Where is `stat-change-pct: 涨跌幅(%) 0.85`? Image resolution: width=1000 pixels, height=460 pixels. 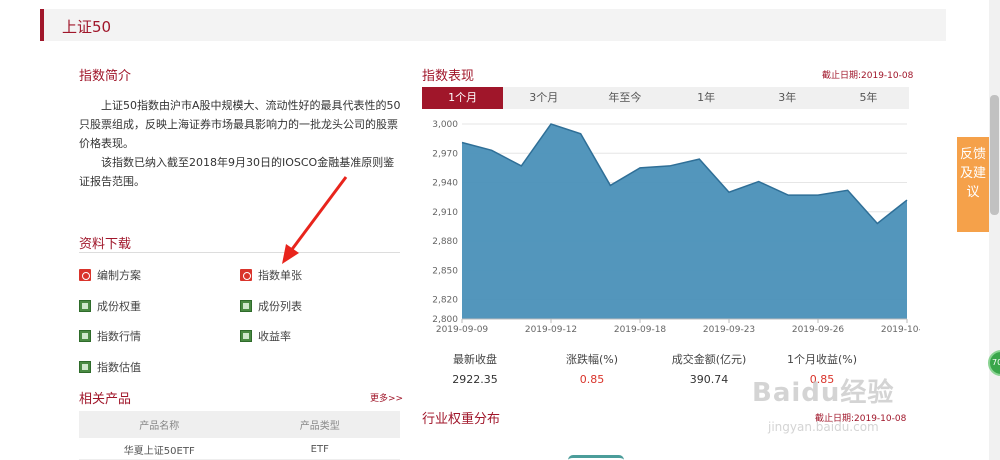 stat-change-pct: 涨跌幅(%) 0.85 is located at coordinates (592, 368).